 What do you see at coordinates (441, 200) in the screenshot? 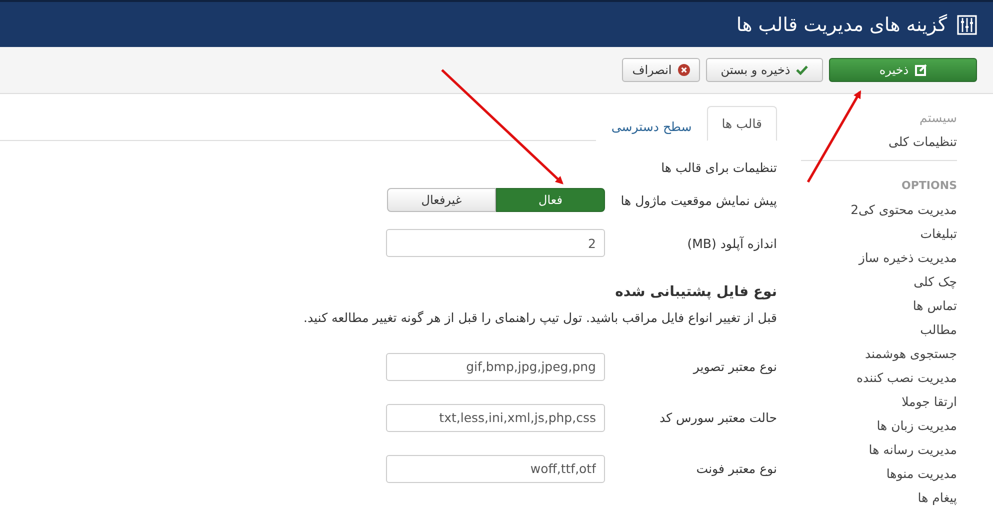
I see `toggle-option: غیرفعال` at bounding box center [441, 200].